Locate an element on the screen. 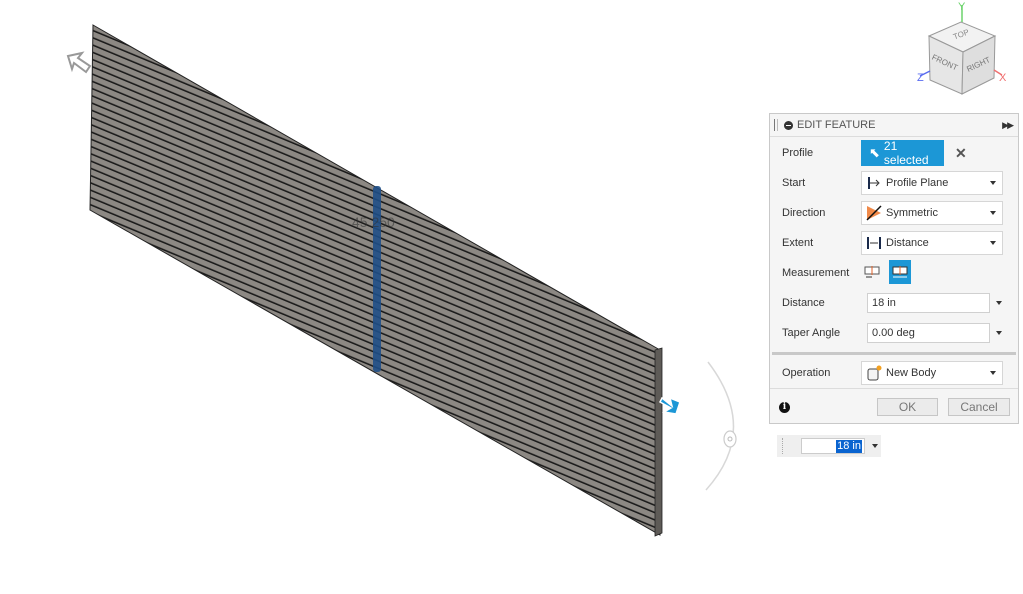 The width and height of the screenshot is (1023, 594). measurement-whole-length-button is located at coordinates (900, 272).